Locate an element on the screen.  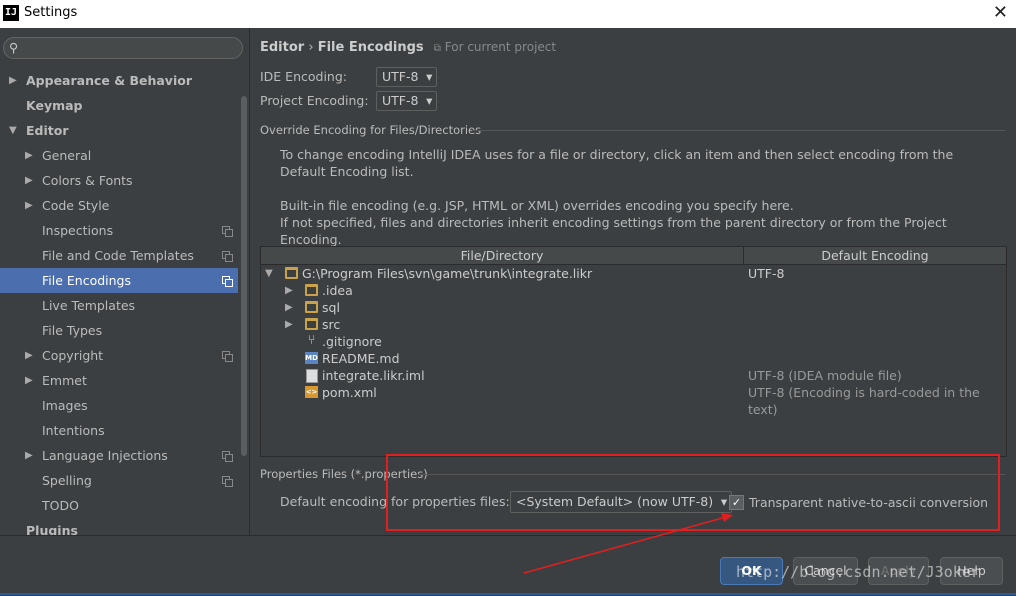
search-input: ⚲ is located at coordinates (123, 48).